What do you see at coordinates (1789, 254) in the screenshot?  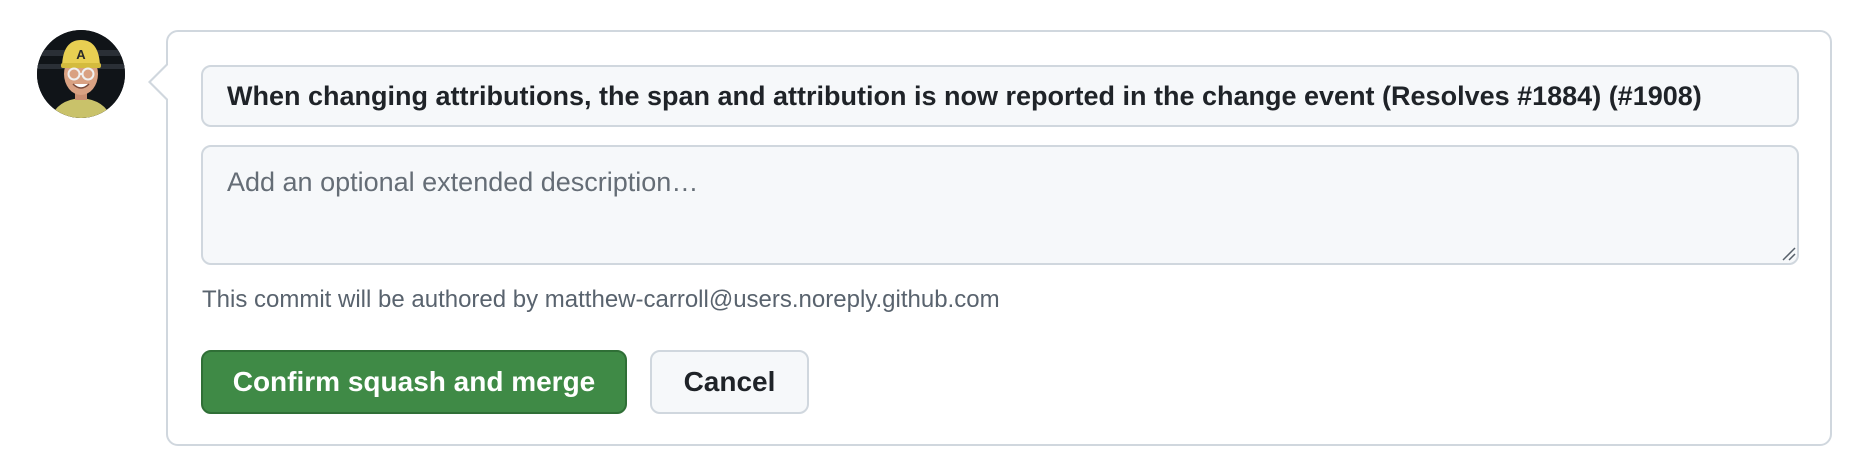 I see `resize-handle-icon` at bounding box center [1789, 254].